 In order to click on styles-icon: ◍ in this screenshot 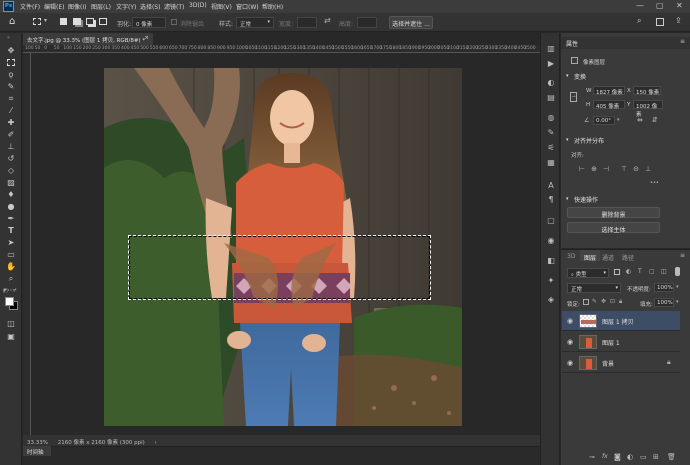, I will do `click(551, 117)`.